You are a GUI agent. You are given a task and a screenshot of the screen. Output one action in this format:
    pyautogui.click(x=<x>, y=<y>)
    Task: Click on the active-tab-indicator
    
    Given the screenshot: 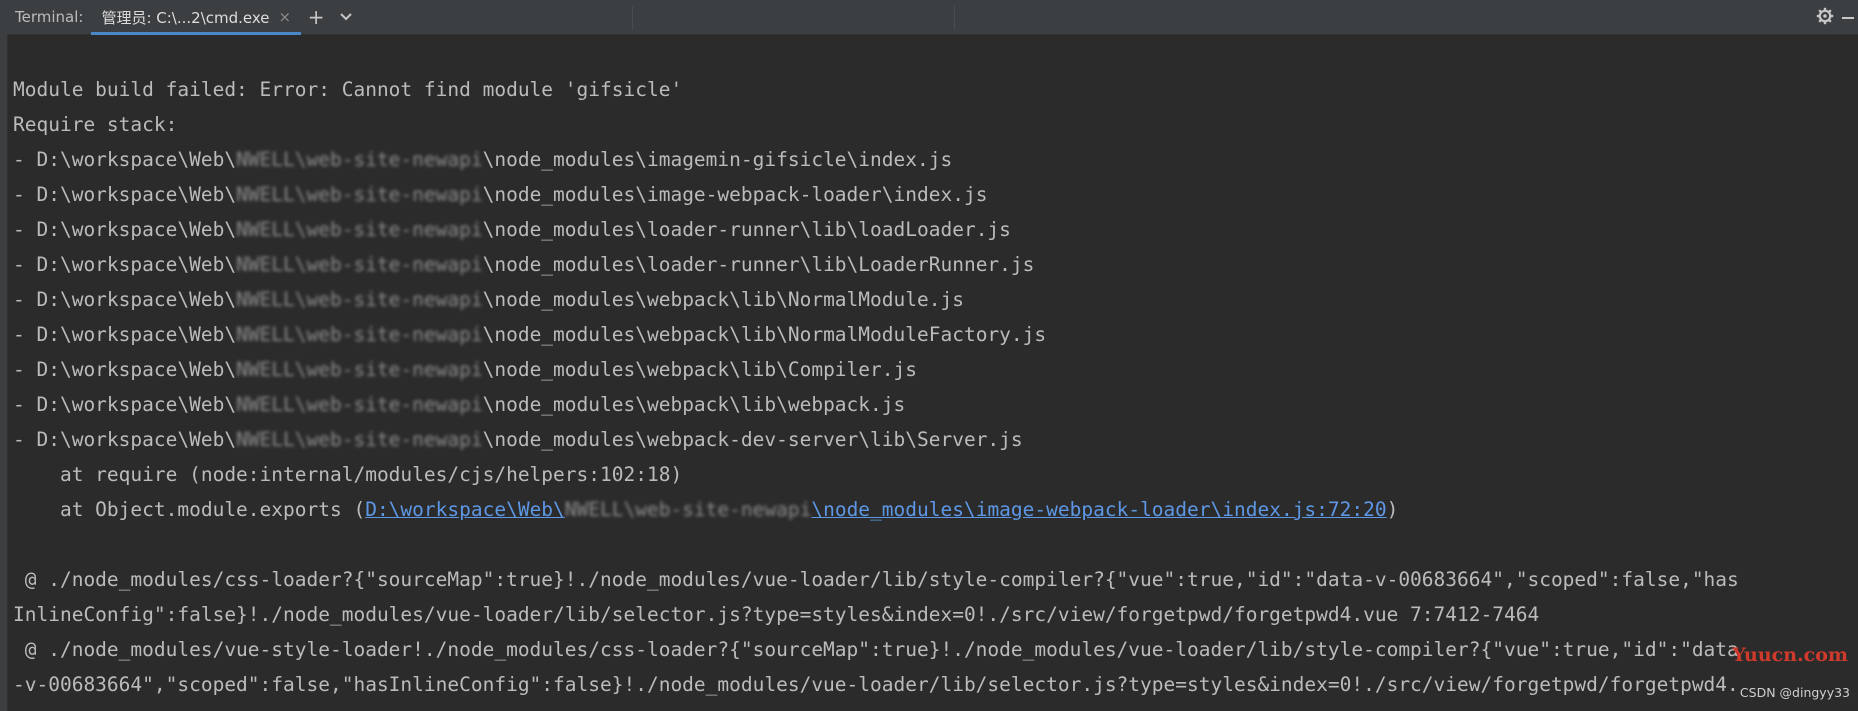 What is the action you would take?
    pyautogui.click(x=196, y=33)
    